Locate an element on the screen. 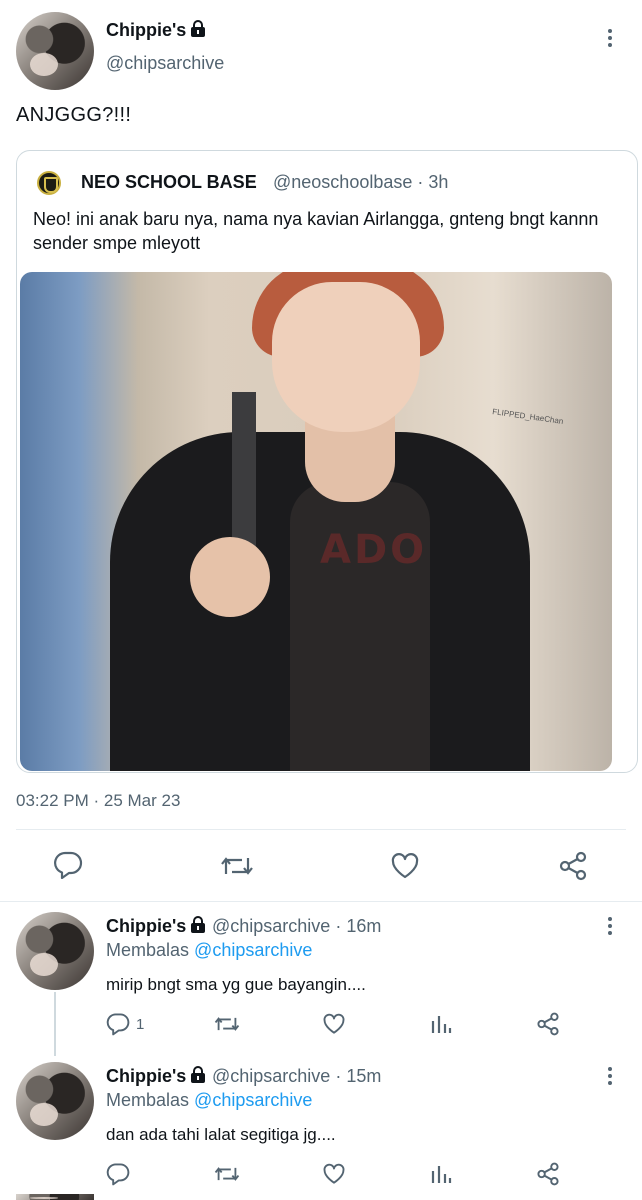  author-name: Chippie's is located at coordinates (156, 31).